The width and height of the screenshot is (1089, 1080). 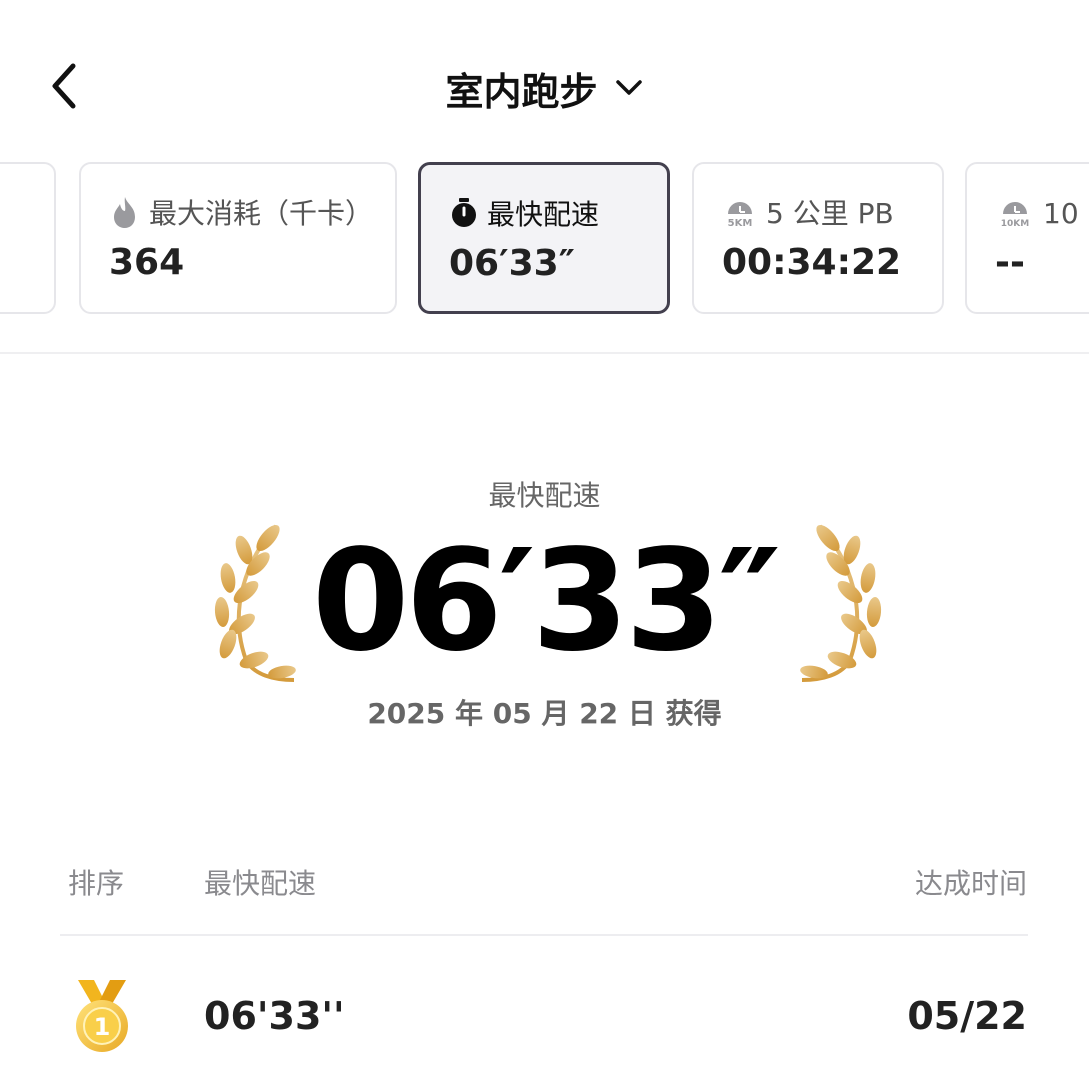 What do you see at coordinates (125, 212) in the screenshot?
I see `flame-icon` at bounding box center [125, 212].